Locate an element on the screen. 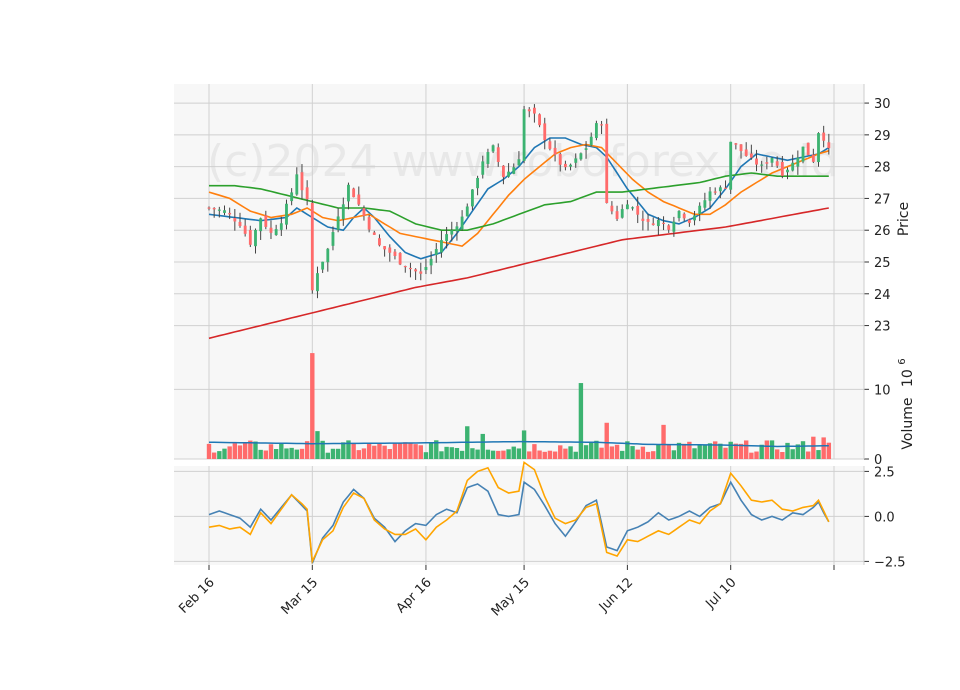 The height and width of the screenshot is (690, 960). volume-axis-title: Volume 10 6 is located at coordinates (906, 403).